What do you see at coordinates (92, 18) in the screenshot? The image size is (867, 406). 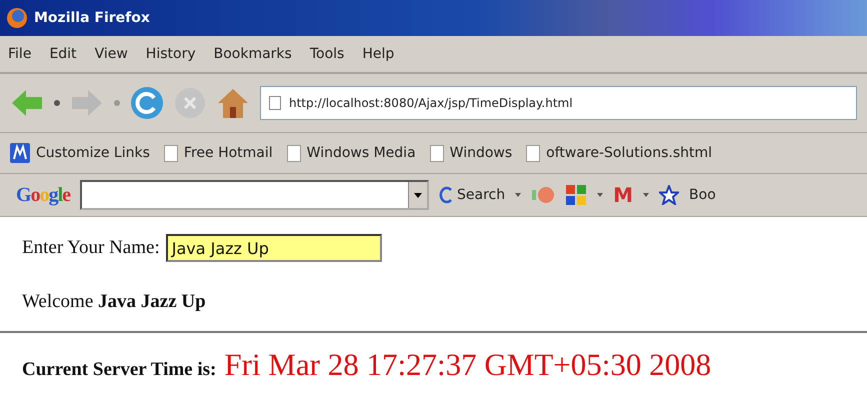 I see `window-title: Mozilla Firefox` at bounding box center [92, 18].